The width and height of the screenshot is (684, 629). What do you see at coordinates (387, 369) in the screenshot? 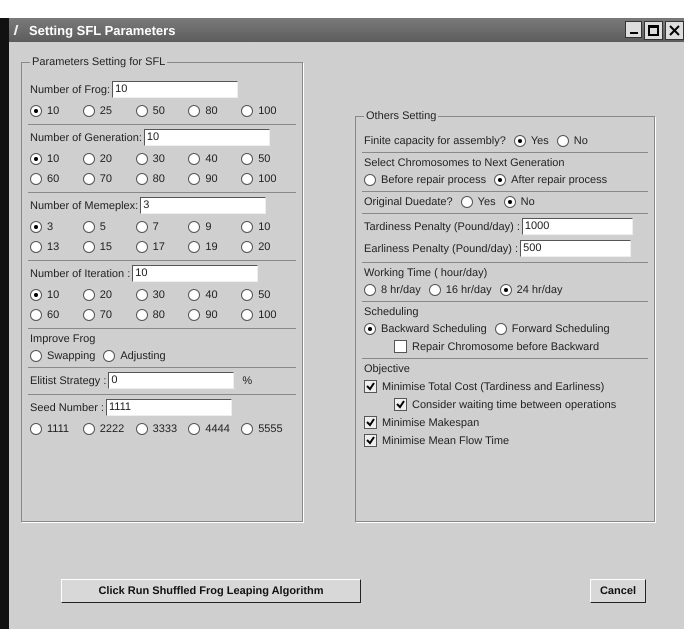
I see `section-label: Objective` at bounding box center [387, 369].